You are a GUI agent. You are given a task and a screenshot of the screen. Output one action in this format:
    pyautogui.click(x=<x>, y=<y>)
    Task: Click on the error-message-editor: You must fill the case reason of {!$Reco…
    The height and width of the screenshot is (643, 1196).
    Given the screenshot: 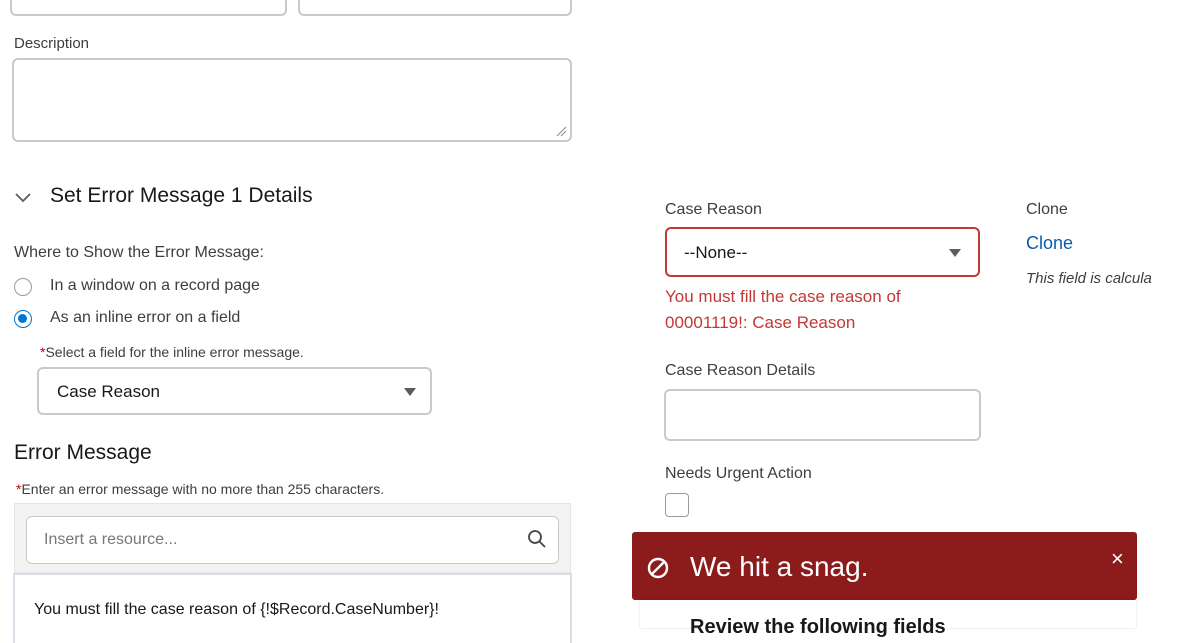 What is the action you would take?
    pyautogui.click(x=292, y=608)
    